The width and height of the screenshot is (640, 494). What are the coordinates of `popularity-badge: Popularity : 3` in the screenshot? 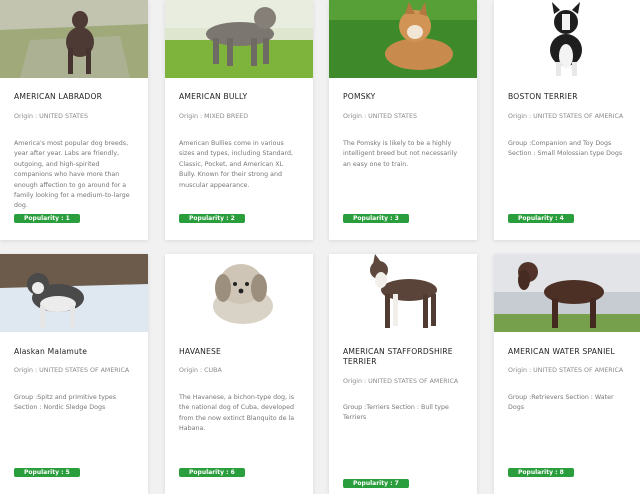 It's located at (376, 218).